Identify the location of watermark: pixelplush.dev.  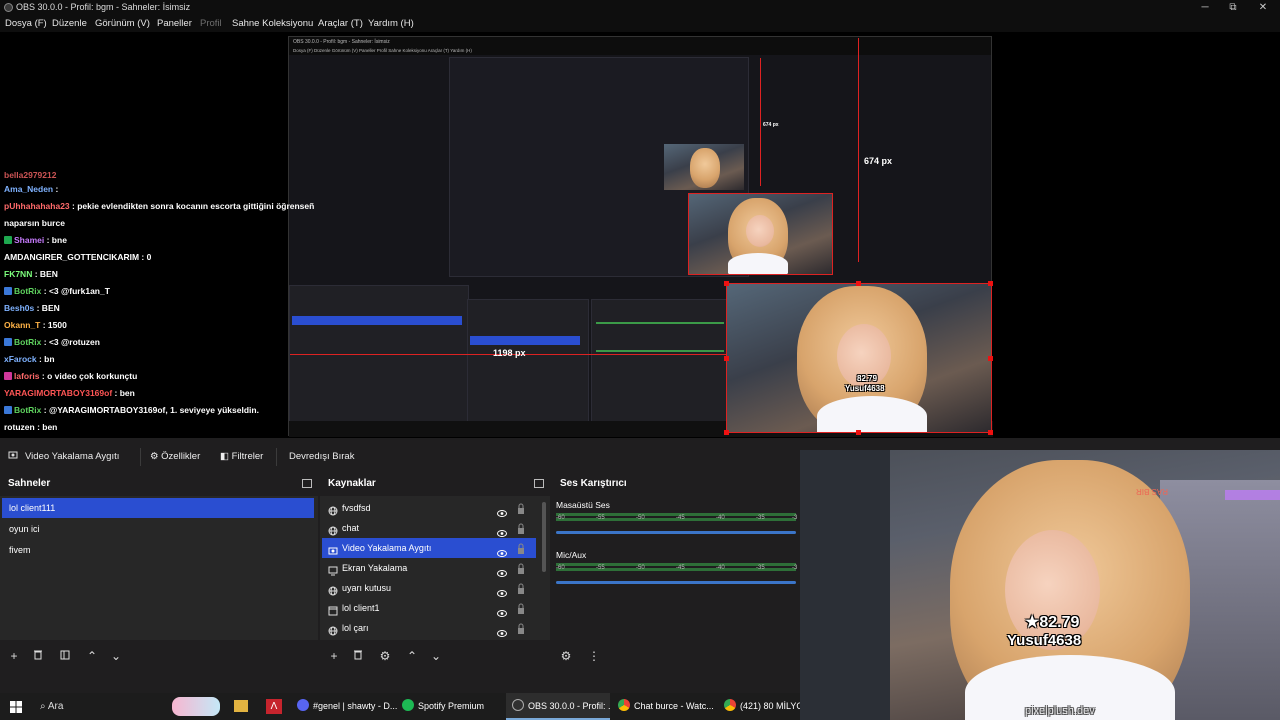
(1060, 711).